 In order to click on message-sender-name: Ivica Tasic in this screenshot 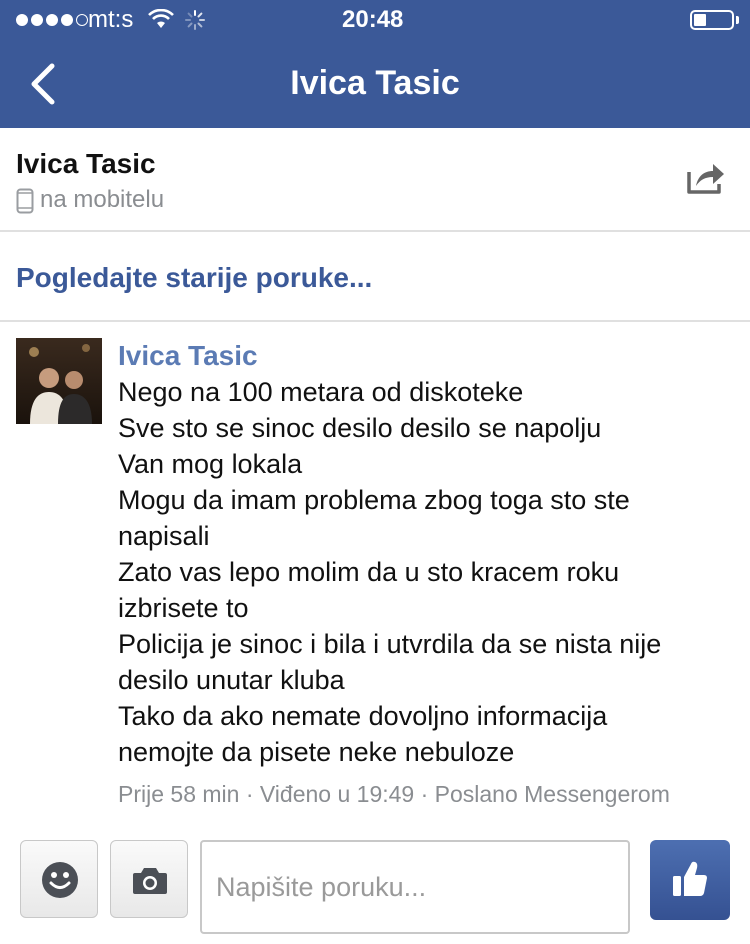, I will do `click(188, 356)`.